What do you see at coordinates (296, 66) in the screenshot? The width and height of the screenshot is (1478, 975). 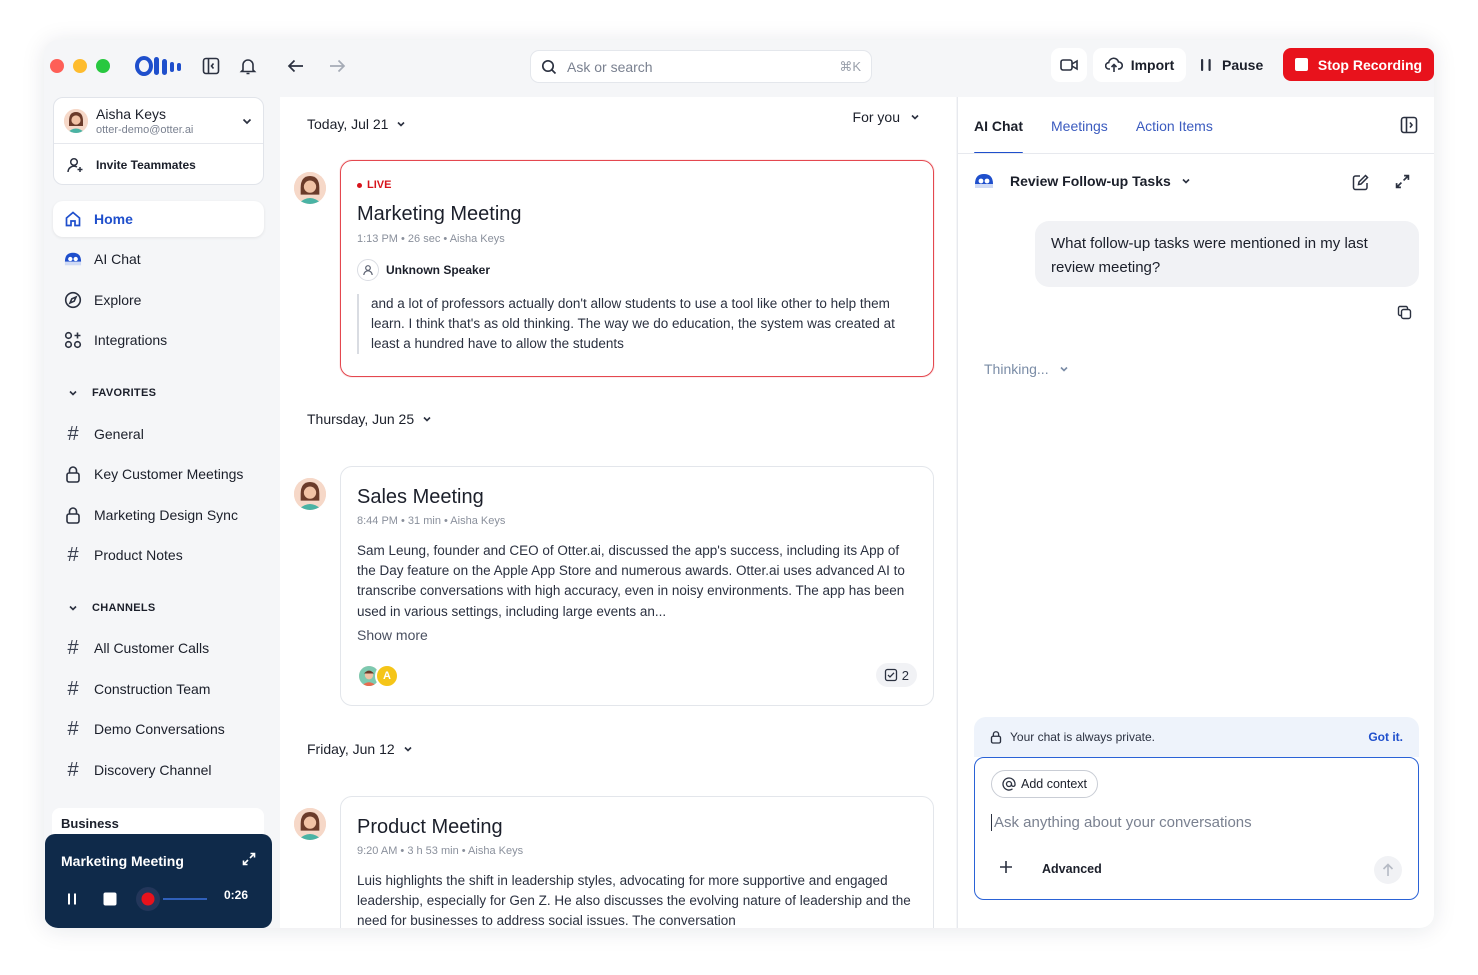 I see `back-arrow-icon` at bounding box center [296, 66].